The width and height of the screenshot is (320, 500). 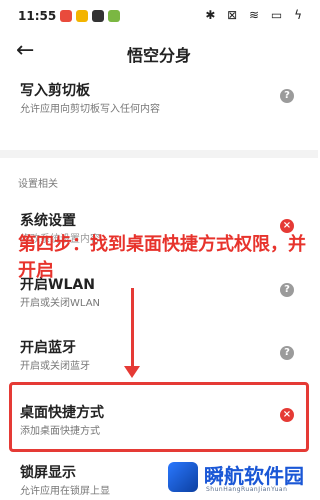 What do you see at coordinates (38, 184) in the screenshot?
I see `section-title: 设置相关` at bounding box center [38, 184].